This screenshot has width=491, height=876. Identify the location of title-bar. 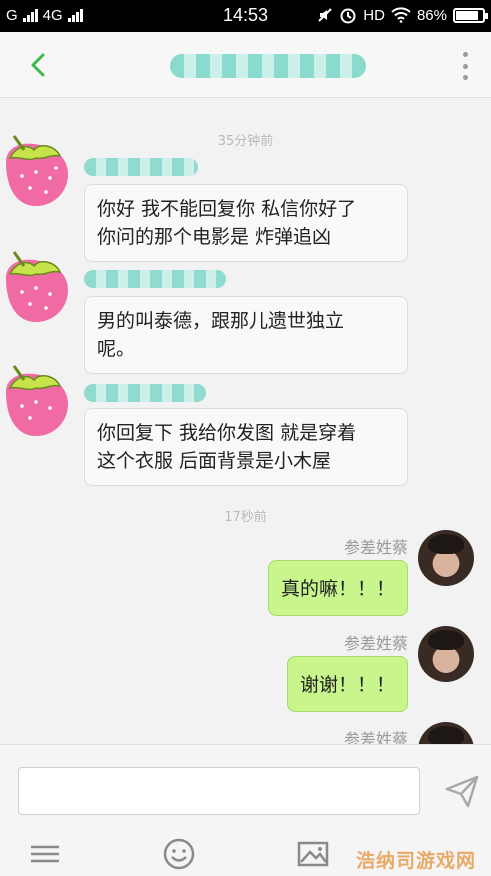
(245, 65).